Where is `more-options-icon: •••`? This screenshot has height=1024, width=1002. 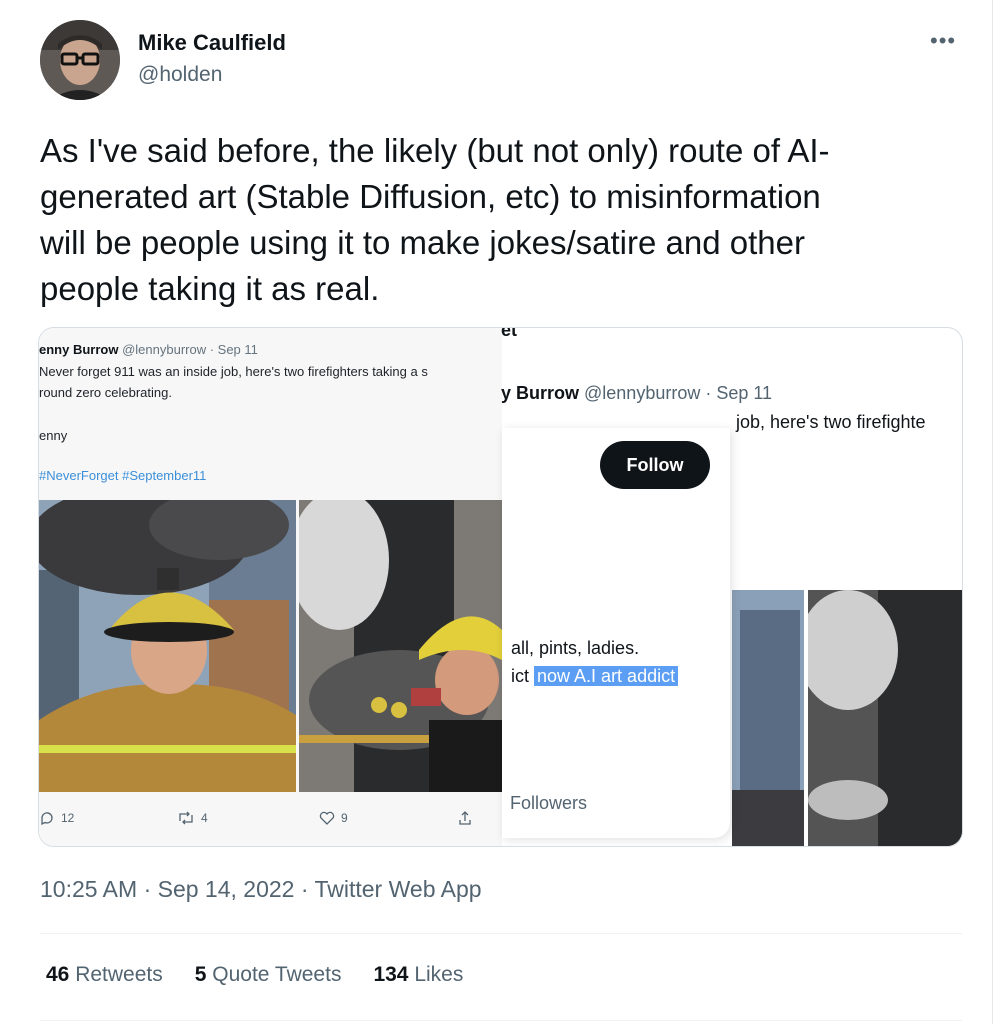 more-options-icon: ••• is located at coordinates (943, 41).